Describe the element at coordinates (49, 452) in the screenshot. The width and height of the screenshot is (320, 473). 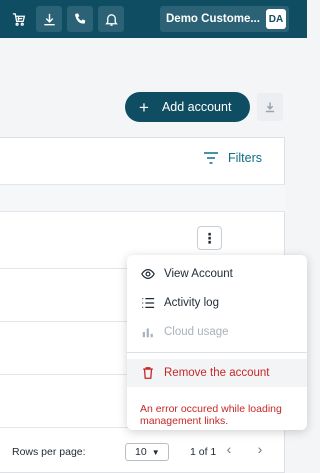
I see `rows-per-page-label: Rows per page:` at that location.